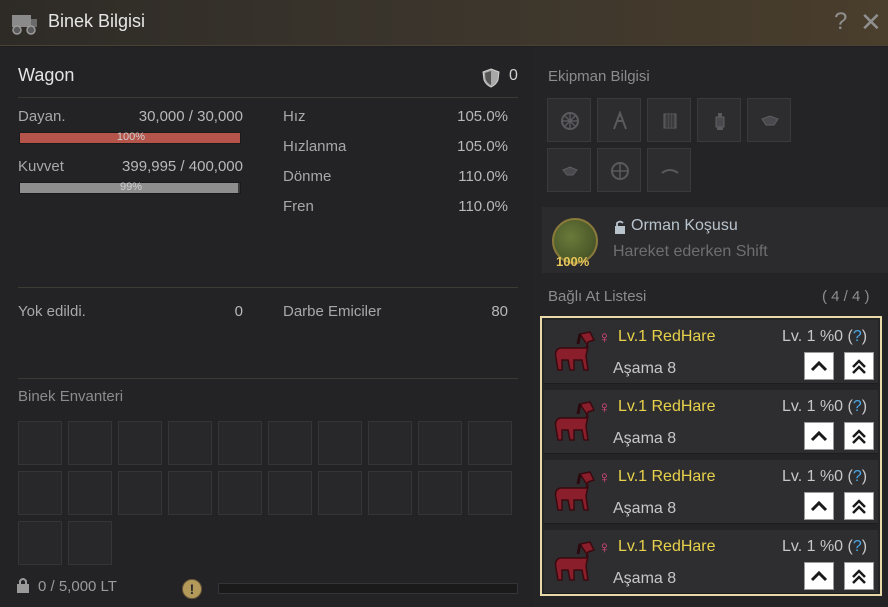  What do you see at coordinates (42, 116) in the screenshot?
I see `durability-label: Dayan.` at bounding box center [42, 116].